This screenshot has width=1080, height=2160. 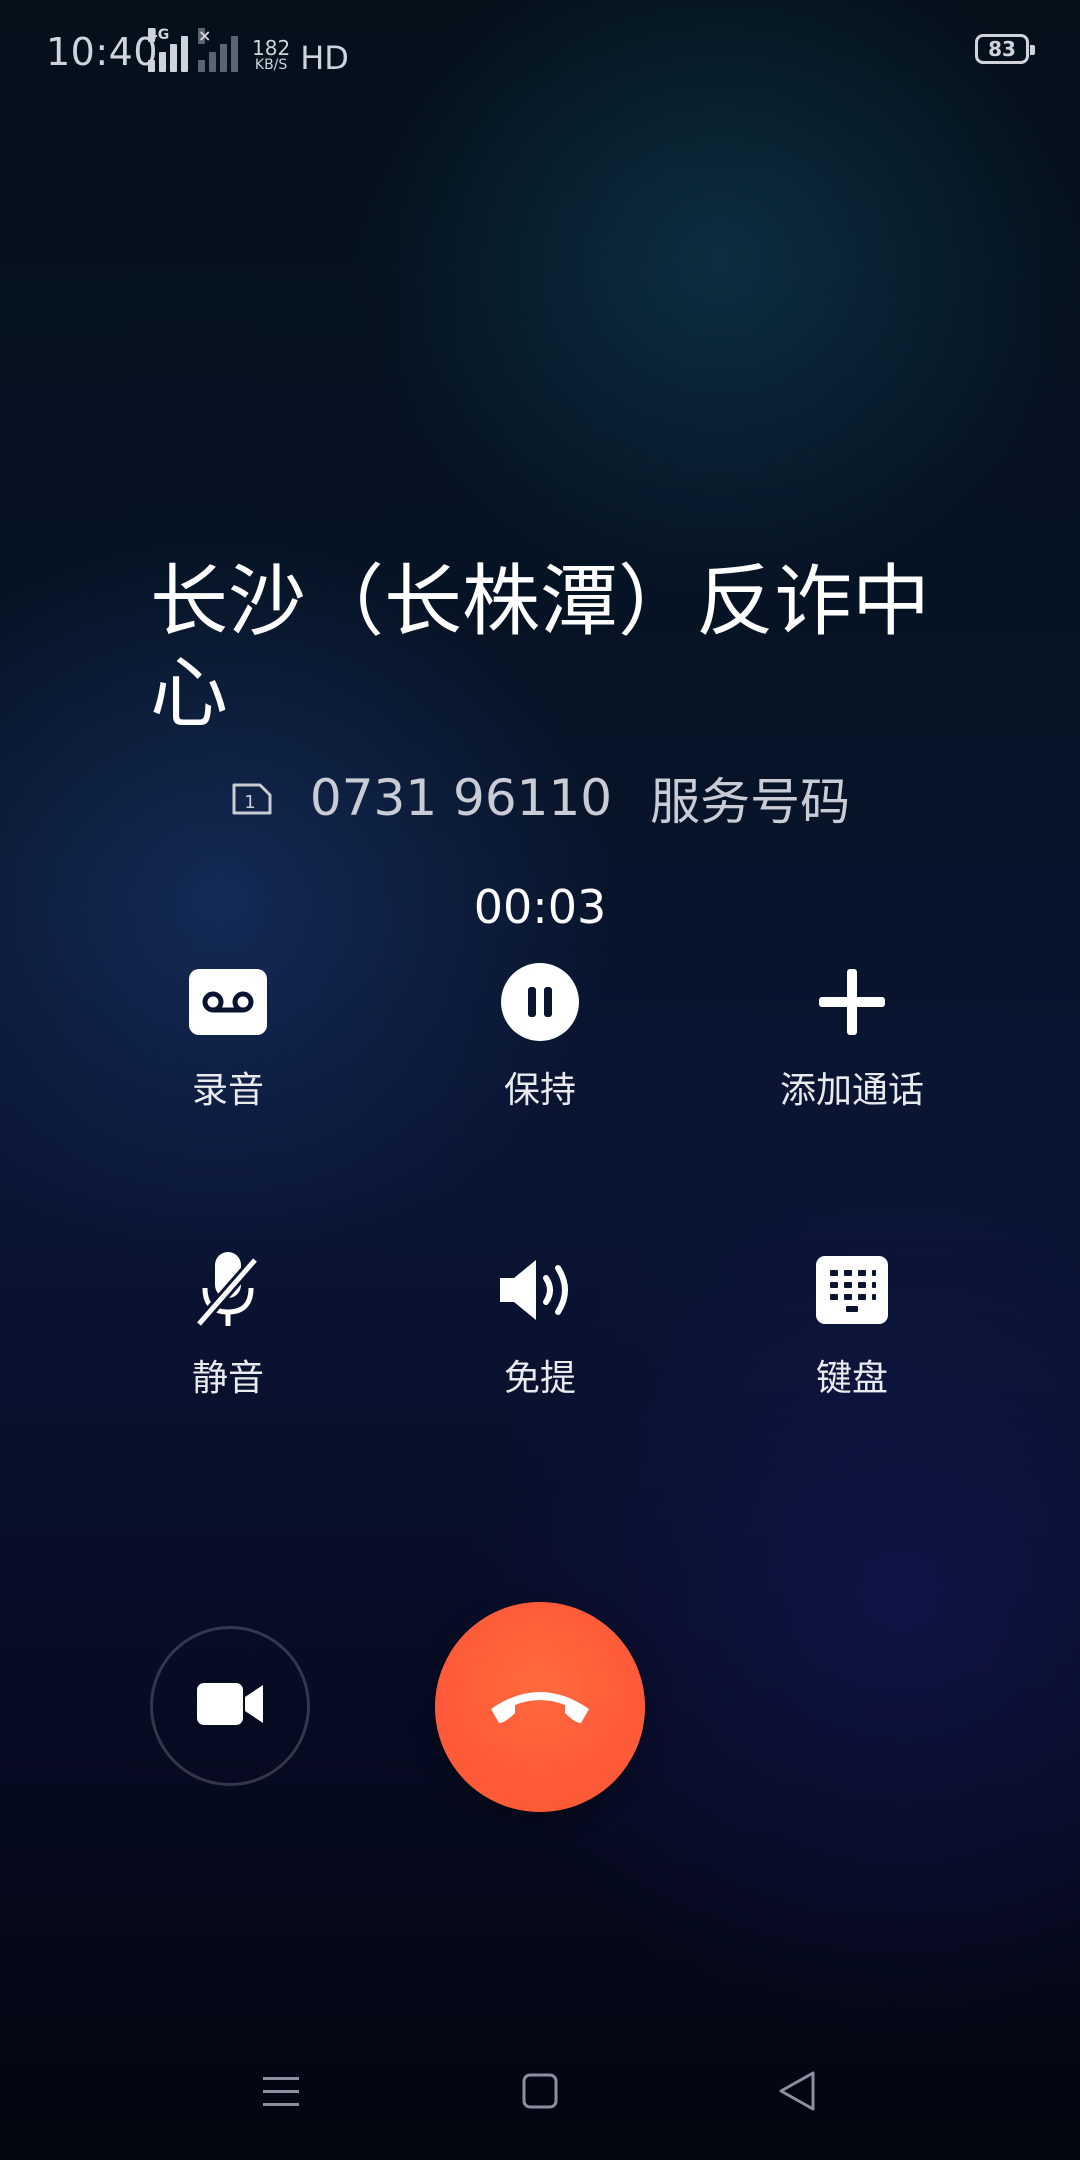 What do you see at coordinates (249, 802) in the screenshot?
I see `sim-slot-number: 1` at bounding box center [249, 802].